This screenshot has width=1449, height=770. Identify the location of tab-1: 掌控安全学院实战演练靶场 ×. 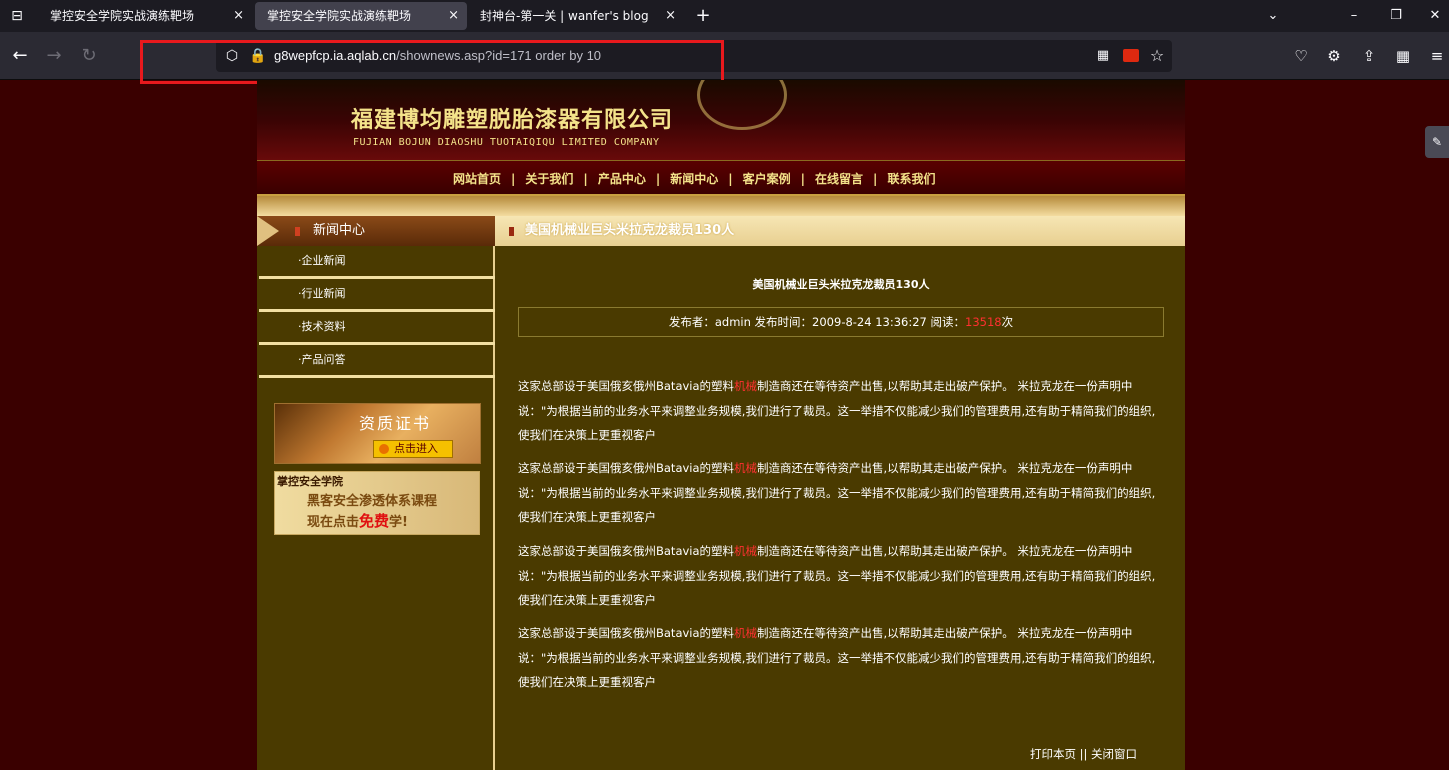
(145, 16).